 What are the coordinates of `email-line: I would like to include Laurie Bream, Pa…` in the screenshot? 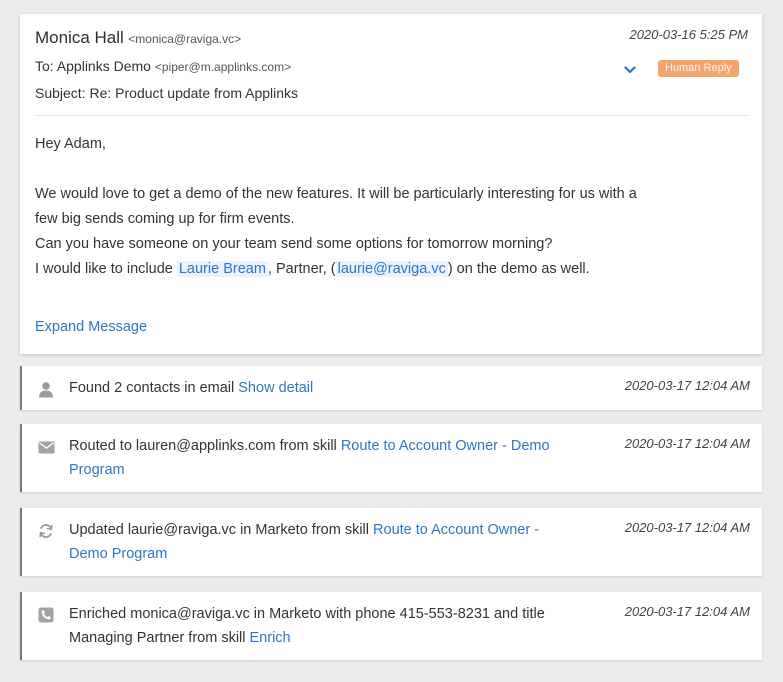 It's located at (390, 269).